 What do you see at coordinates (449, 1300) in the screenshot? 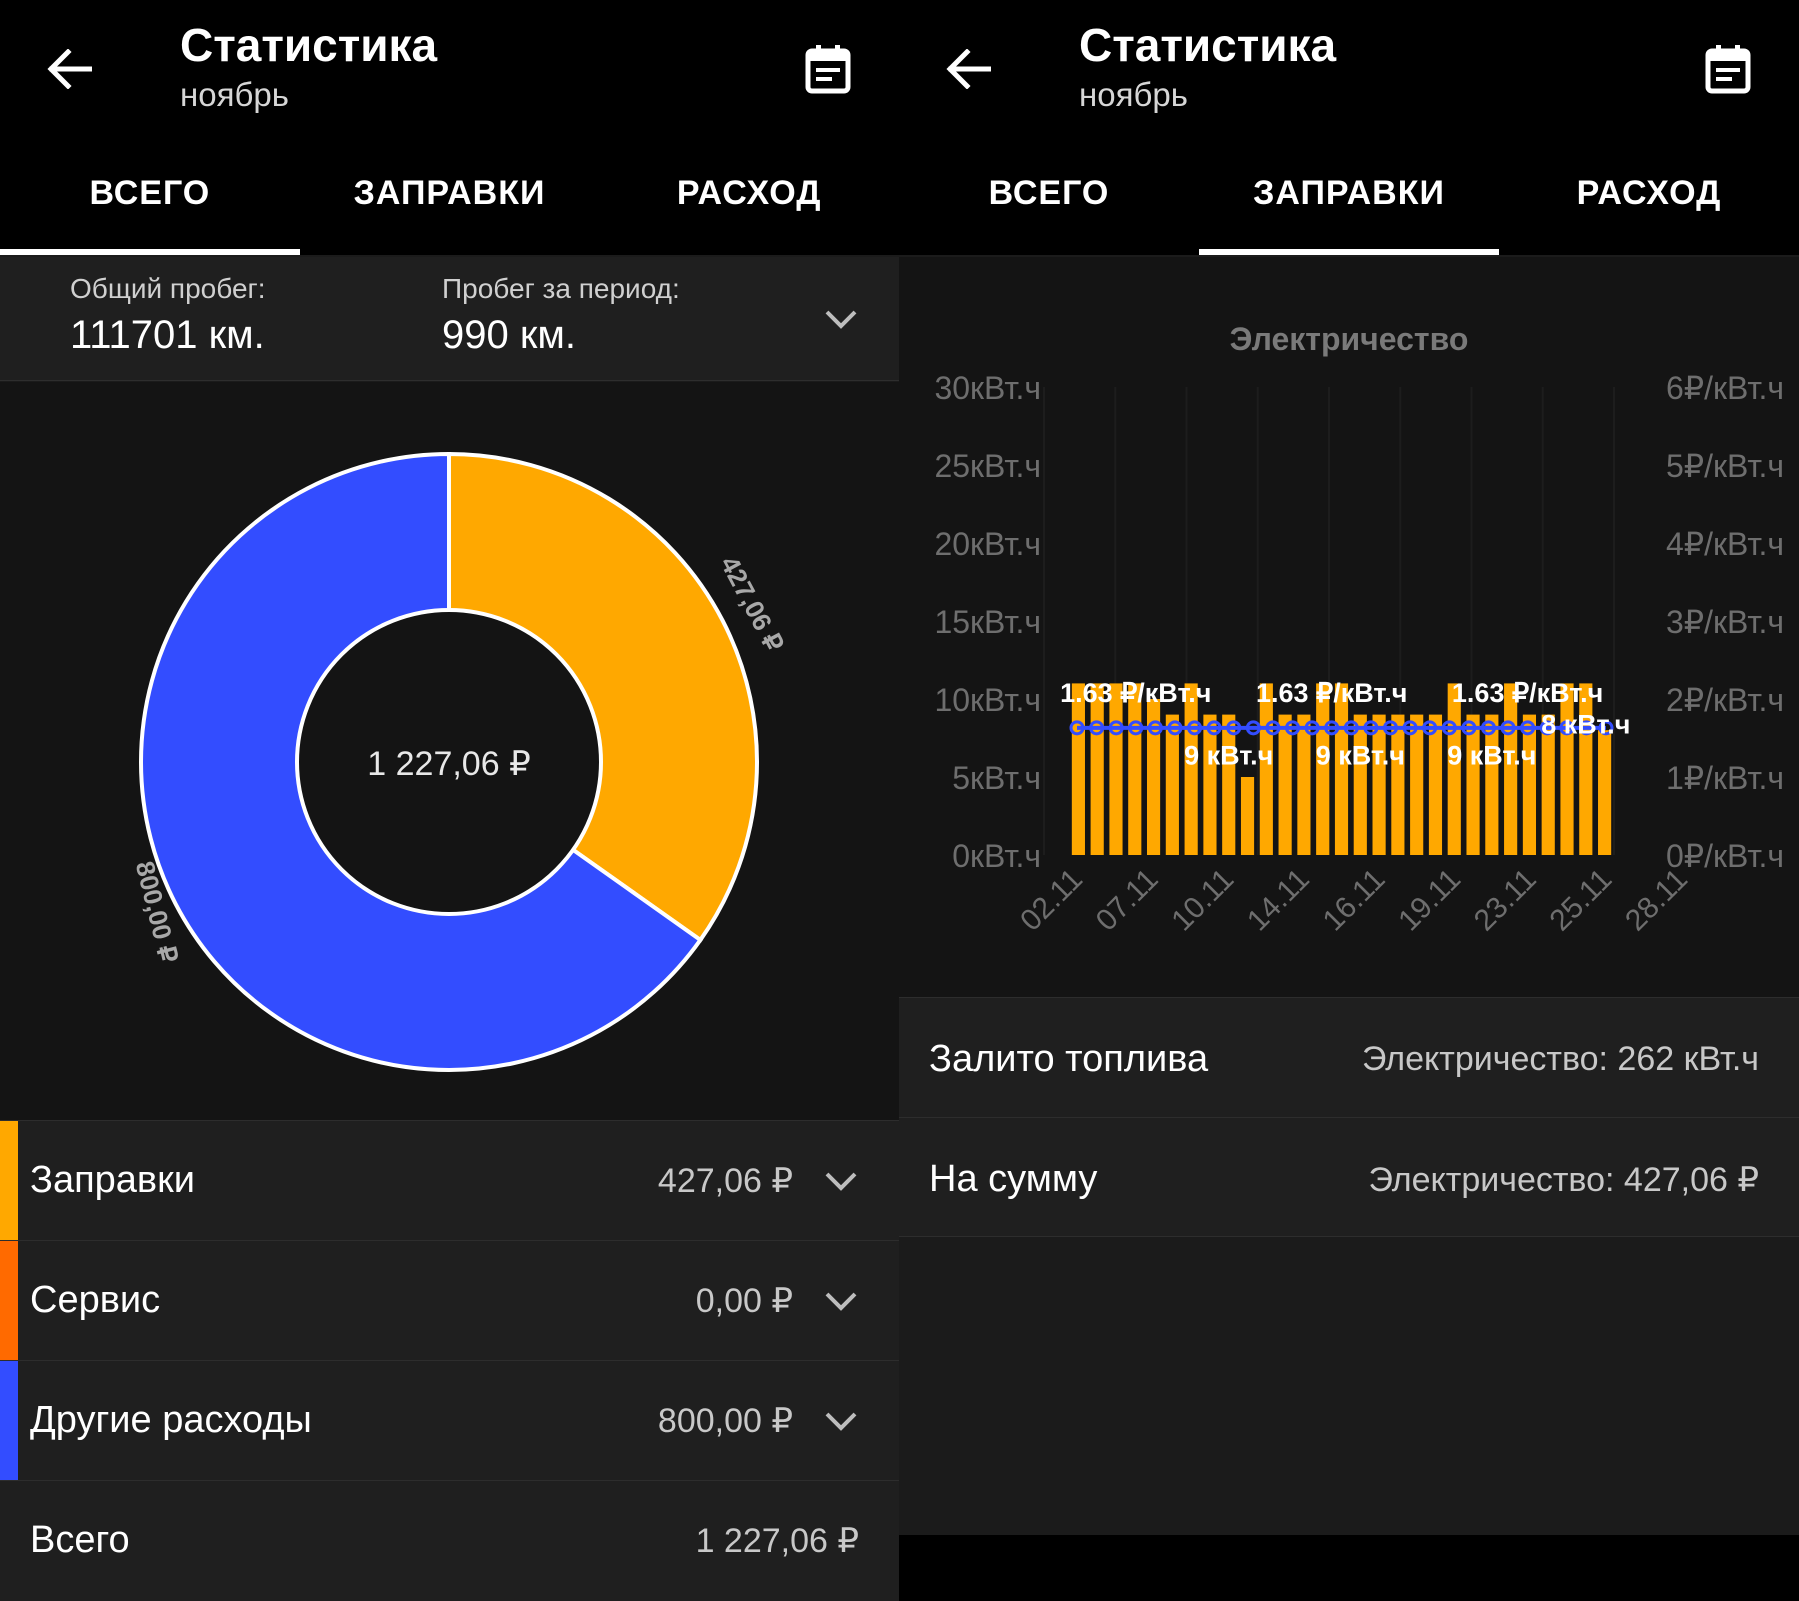
I see `category-row-service: Сервис 0,00 ₽` at bounding box center [449, 1300].